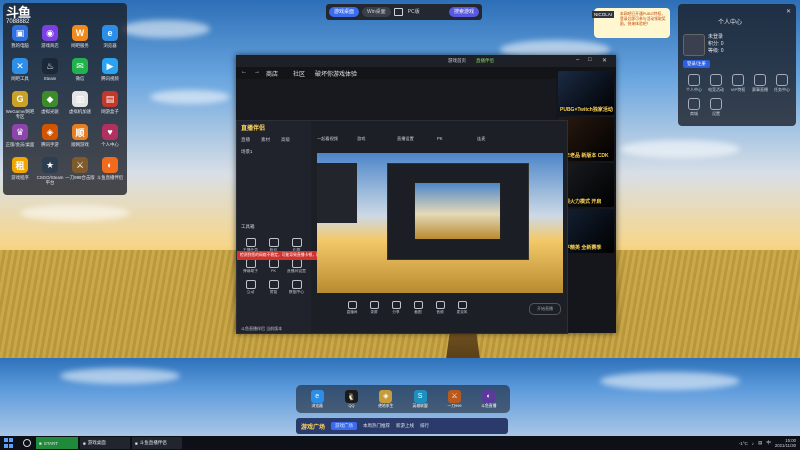  Describe the element at coordinates (247, 152) in the screenshot. I see `scene-item: 场景1` at that location.